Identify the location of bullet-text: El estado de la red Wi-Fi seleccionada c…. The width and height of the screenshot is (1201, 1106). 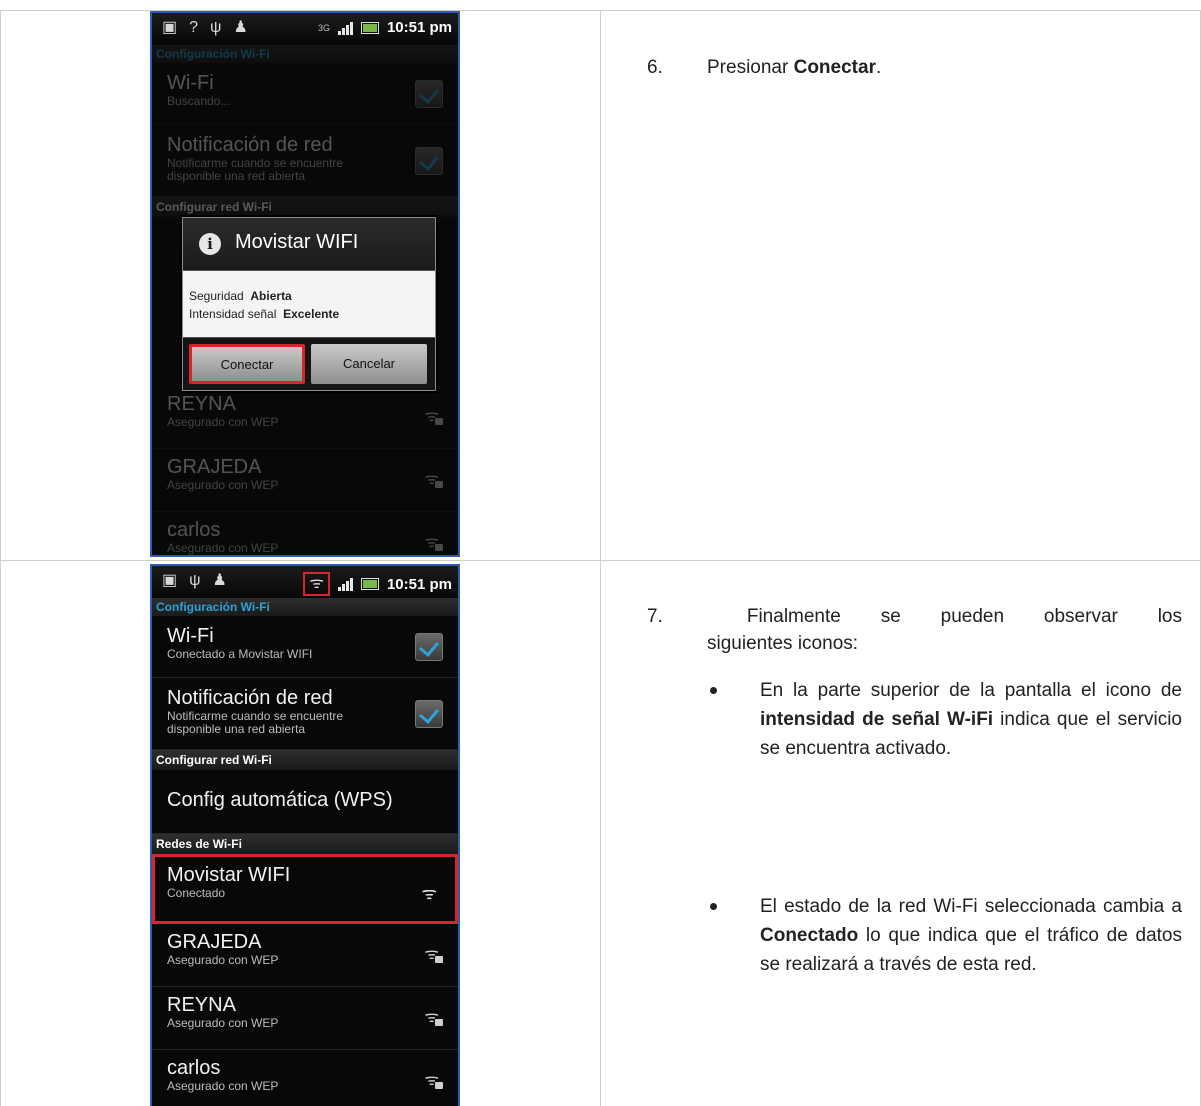
(971, 935).